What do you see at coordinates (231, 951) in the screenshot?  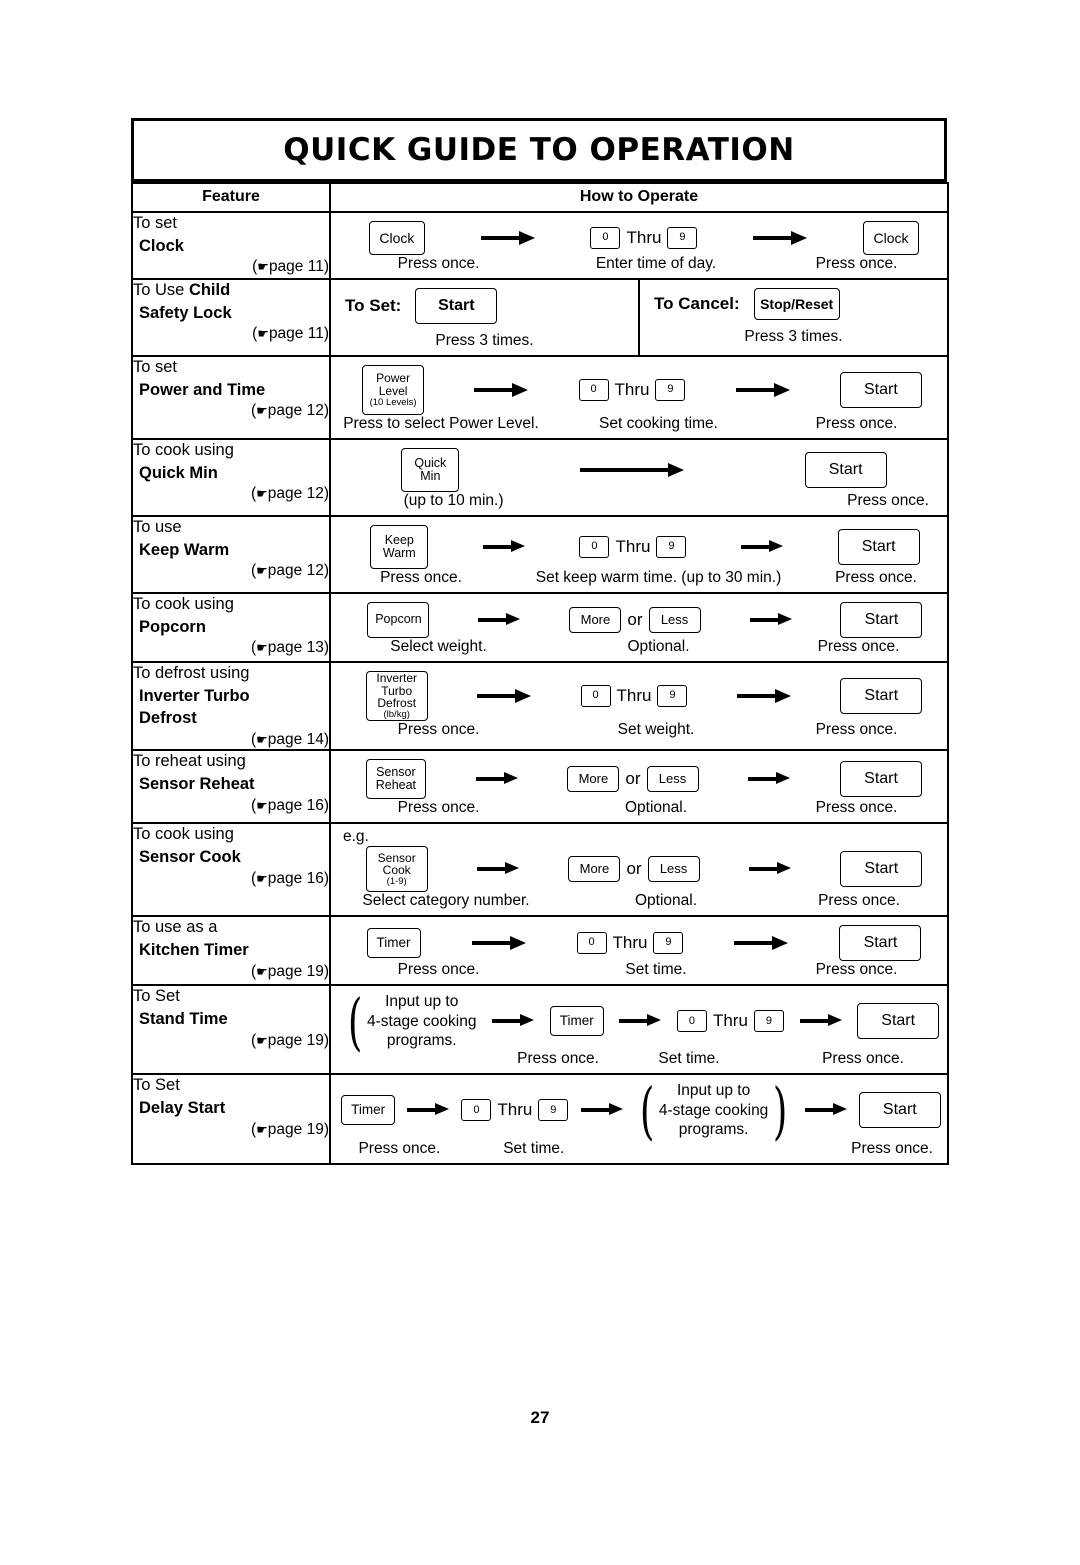 I see `feature-kitchen-timer: To use as a Kitchen Timer (☛page 19)` at bounding box center [231, 951].